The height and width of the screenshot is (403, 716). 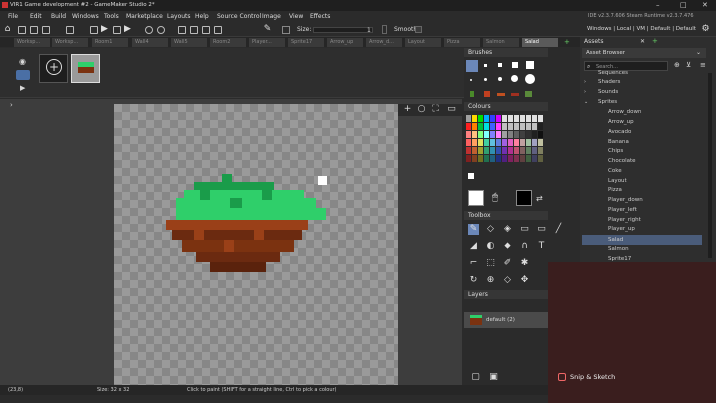 I want to click on sprite-item: Arrow_down, so click(x=625, y=112).